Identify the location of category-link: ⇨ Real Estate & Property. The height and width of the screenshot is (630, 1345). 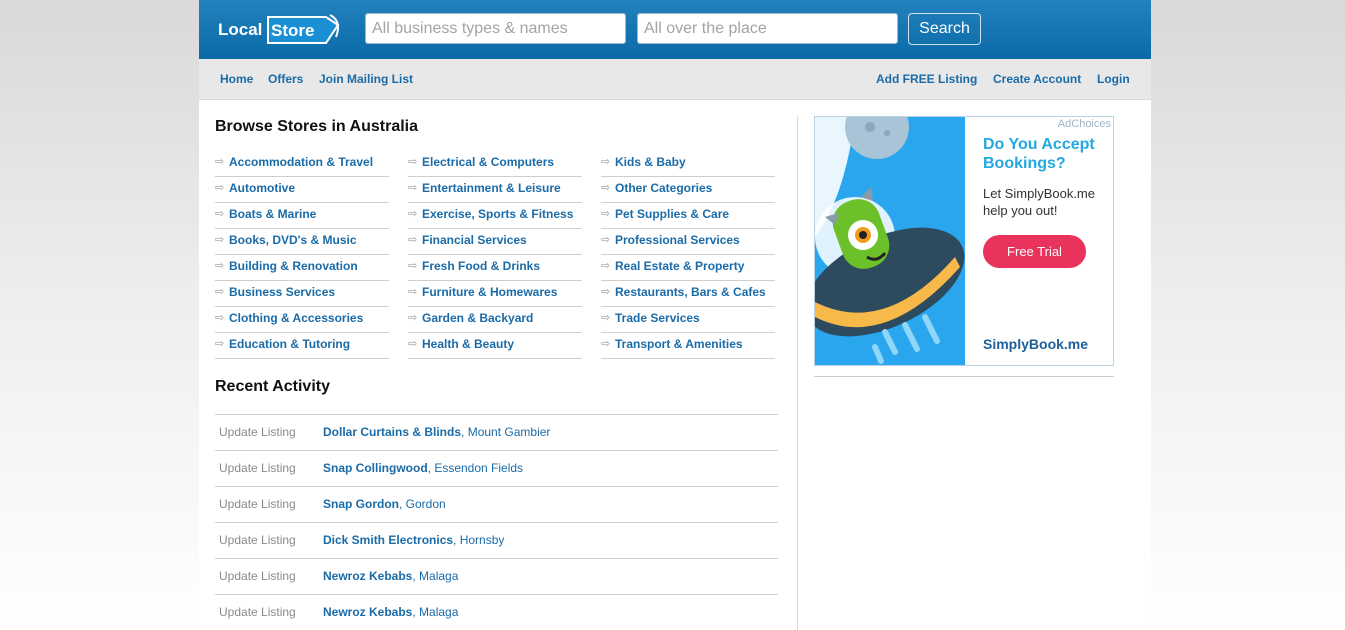
(688, 268).